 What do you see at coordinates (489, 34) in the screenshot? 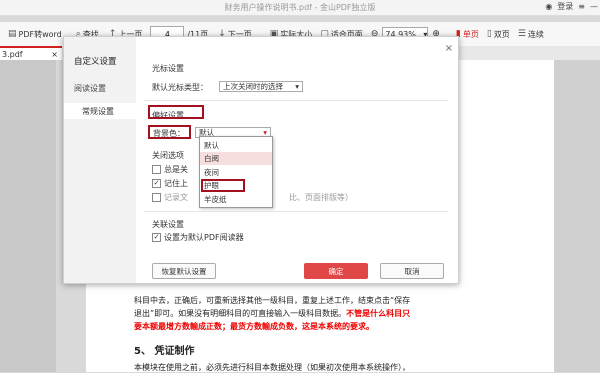
I see `double-page-icon: ▯` at bounding box center [489, 34].